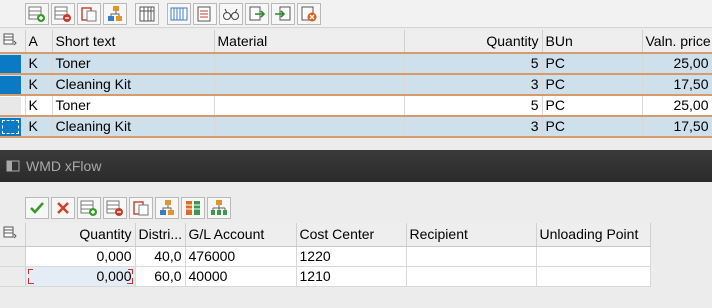 This screenshot has width=712, height=308. Describe the element at coordinates (283, 13) in the screenshot. I see `import-button` at that location.